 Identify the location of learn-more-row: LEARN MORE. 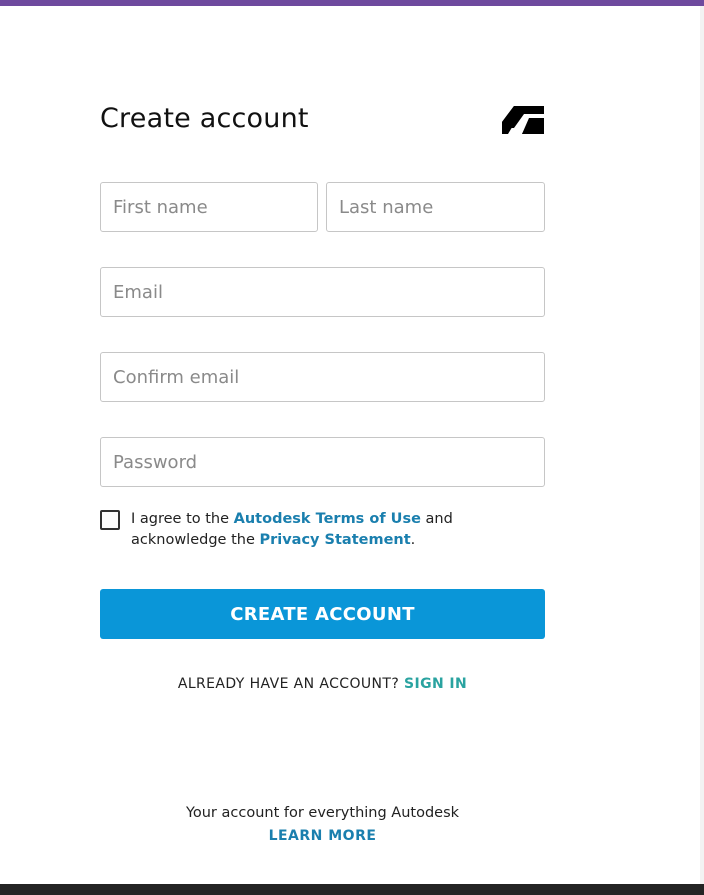
(322, 836).